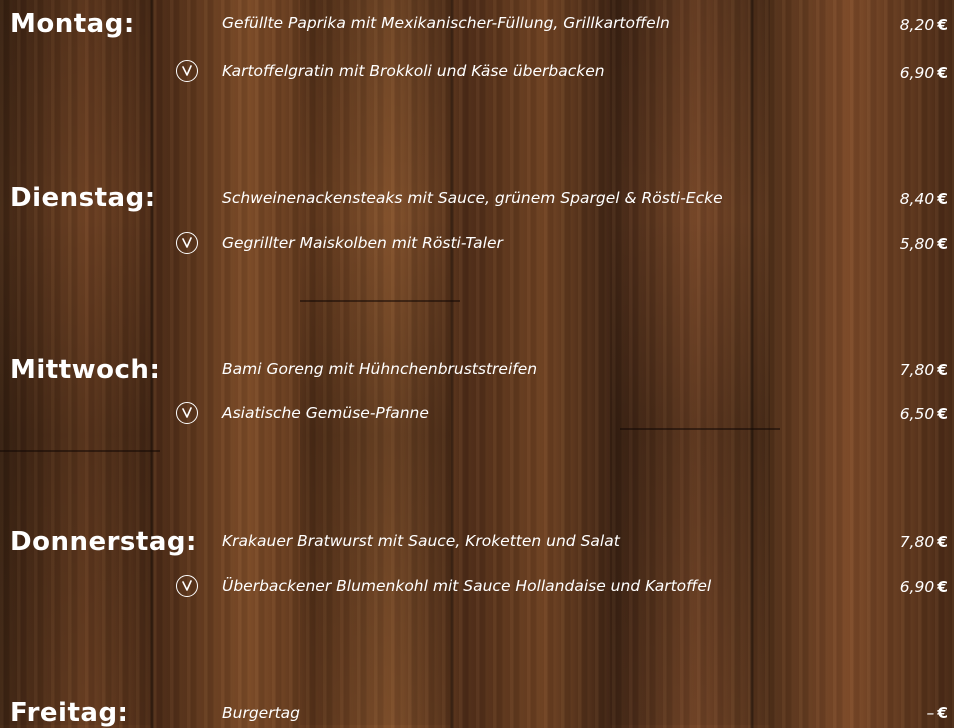 This screenshot has width=954, height=728. I want to click on vegetarian-dish: Gegrillter Maiskolben mit Rösti-Taler, so click(362, 243).